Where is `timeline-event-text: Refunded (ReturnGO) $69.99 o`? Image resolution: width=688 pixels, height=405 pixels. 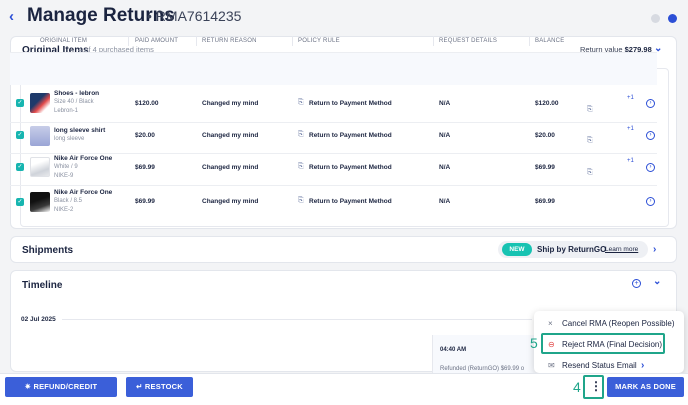 timeline-event-text: Refunded (ReturnGO) $69.99 o is located at coordinates (482, 369).